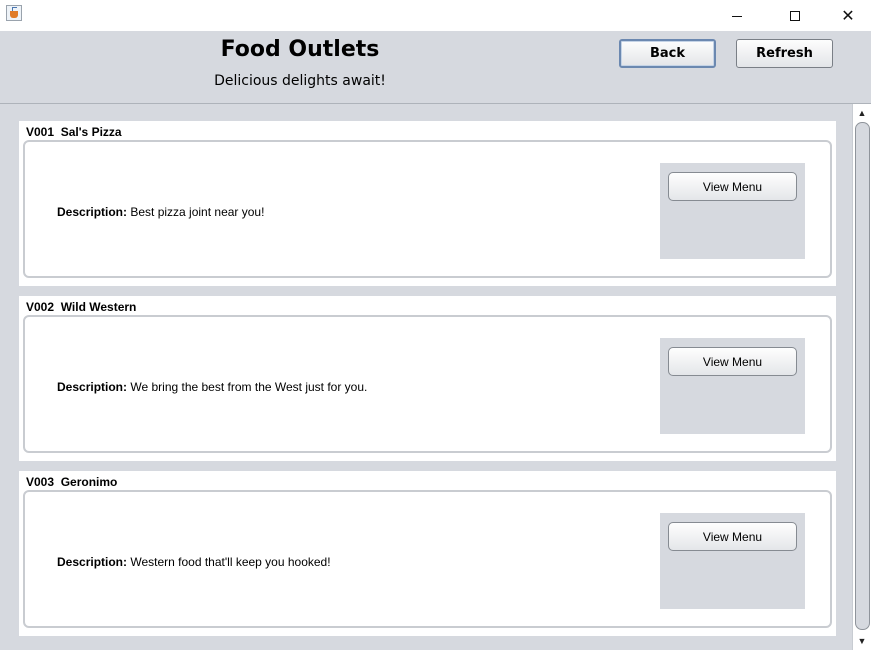  I want to click on page-title: Food Outlets, so click(300, 49).